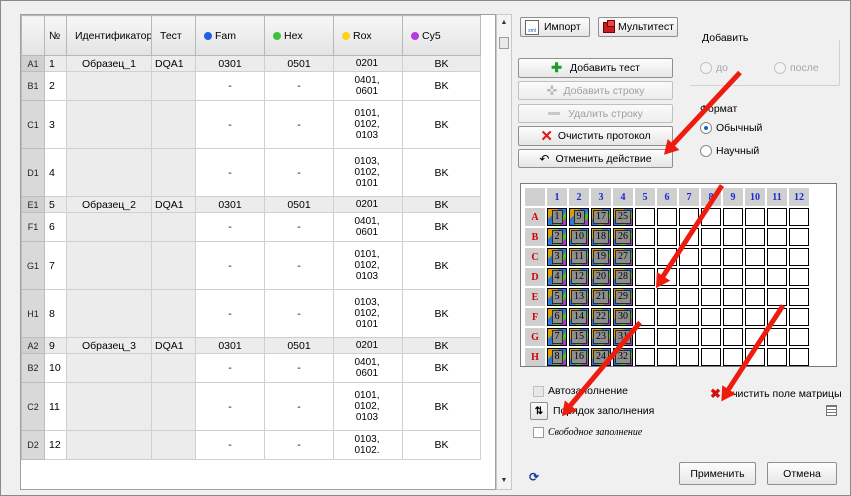  I want to click on table-row: B1 2- -0401, 0601 BK, so click(251, 86).